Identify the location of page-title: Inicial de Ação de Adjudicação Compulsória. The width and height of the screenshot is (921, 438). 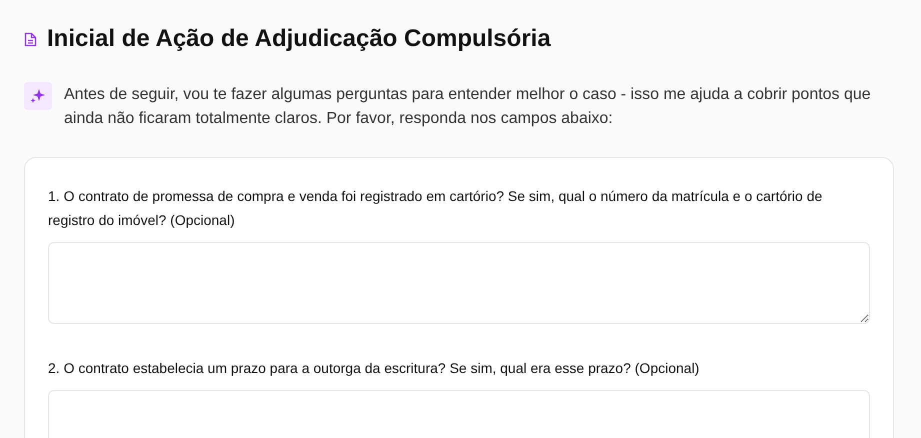
(299, 39).